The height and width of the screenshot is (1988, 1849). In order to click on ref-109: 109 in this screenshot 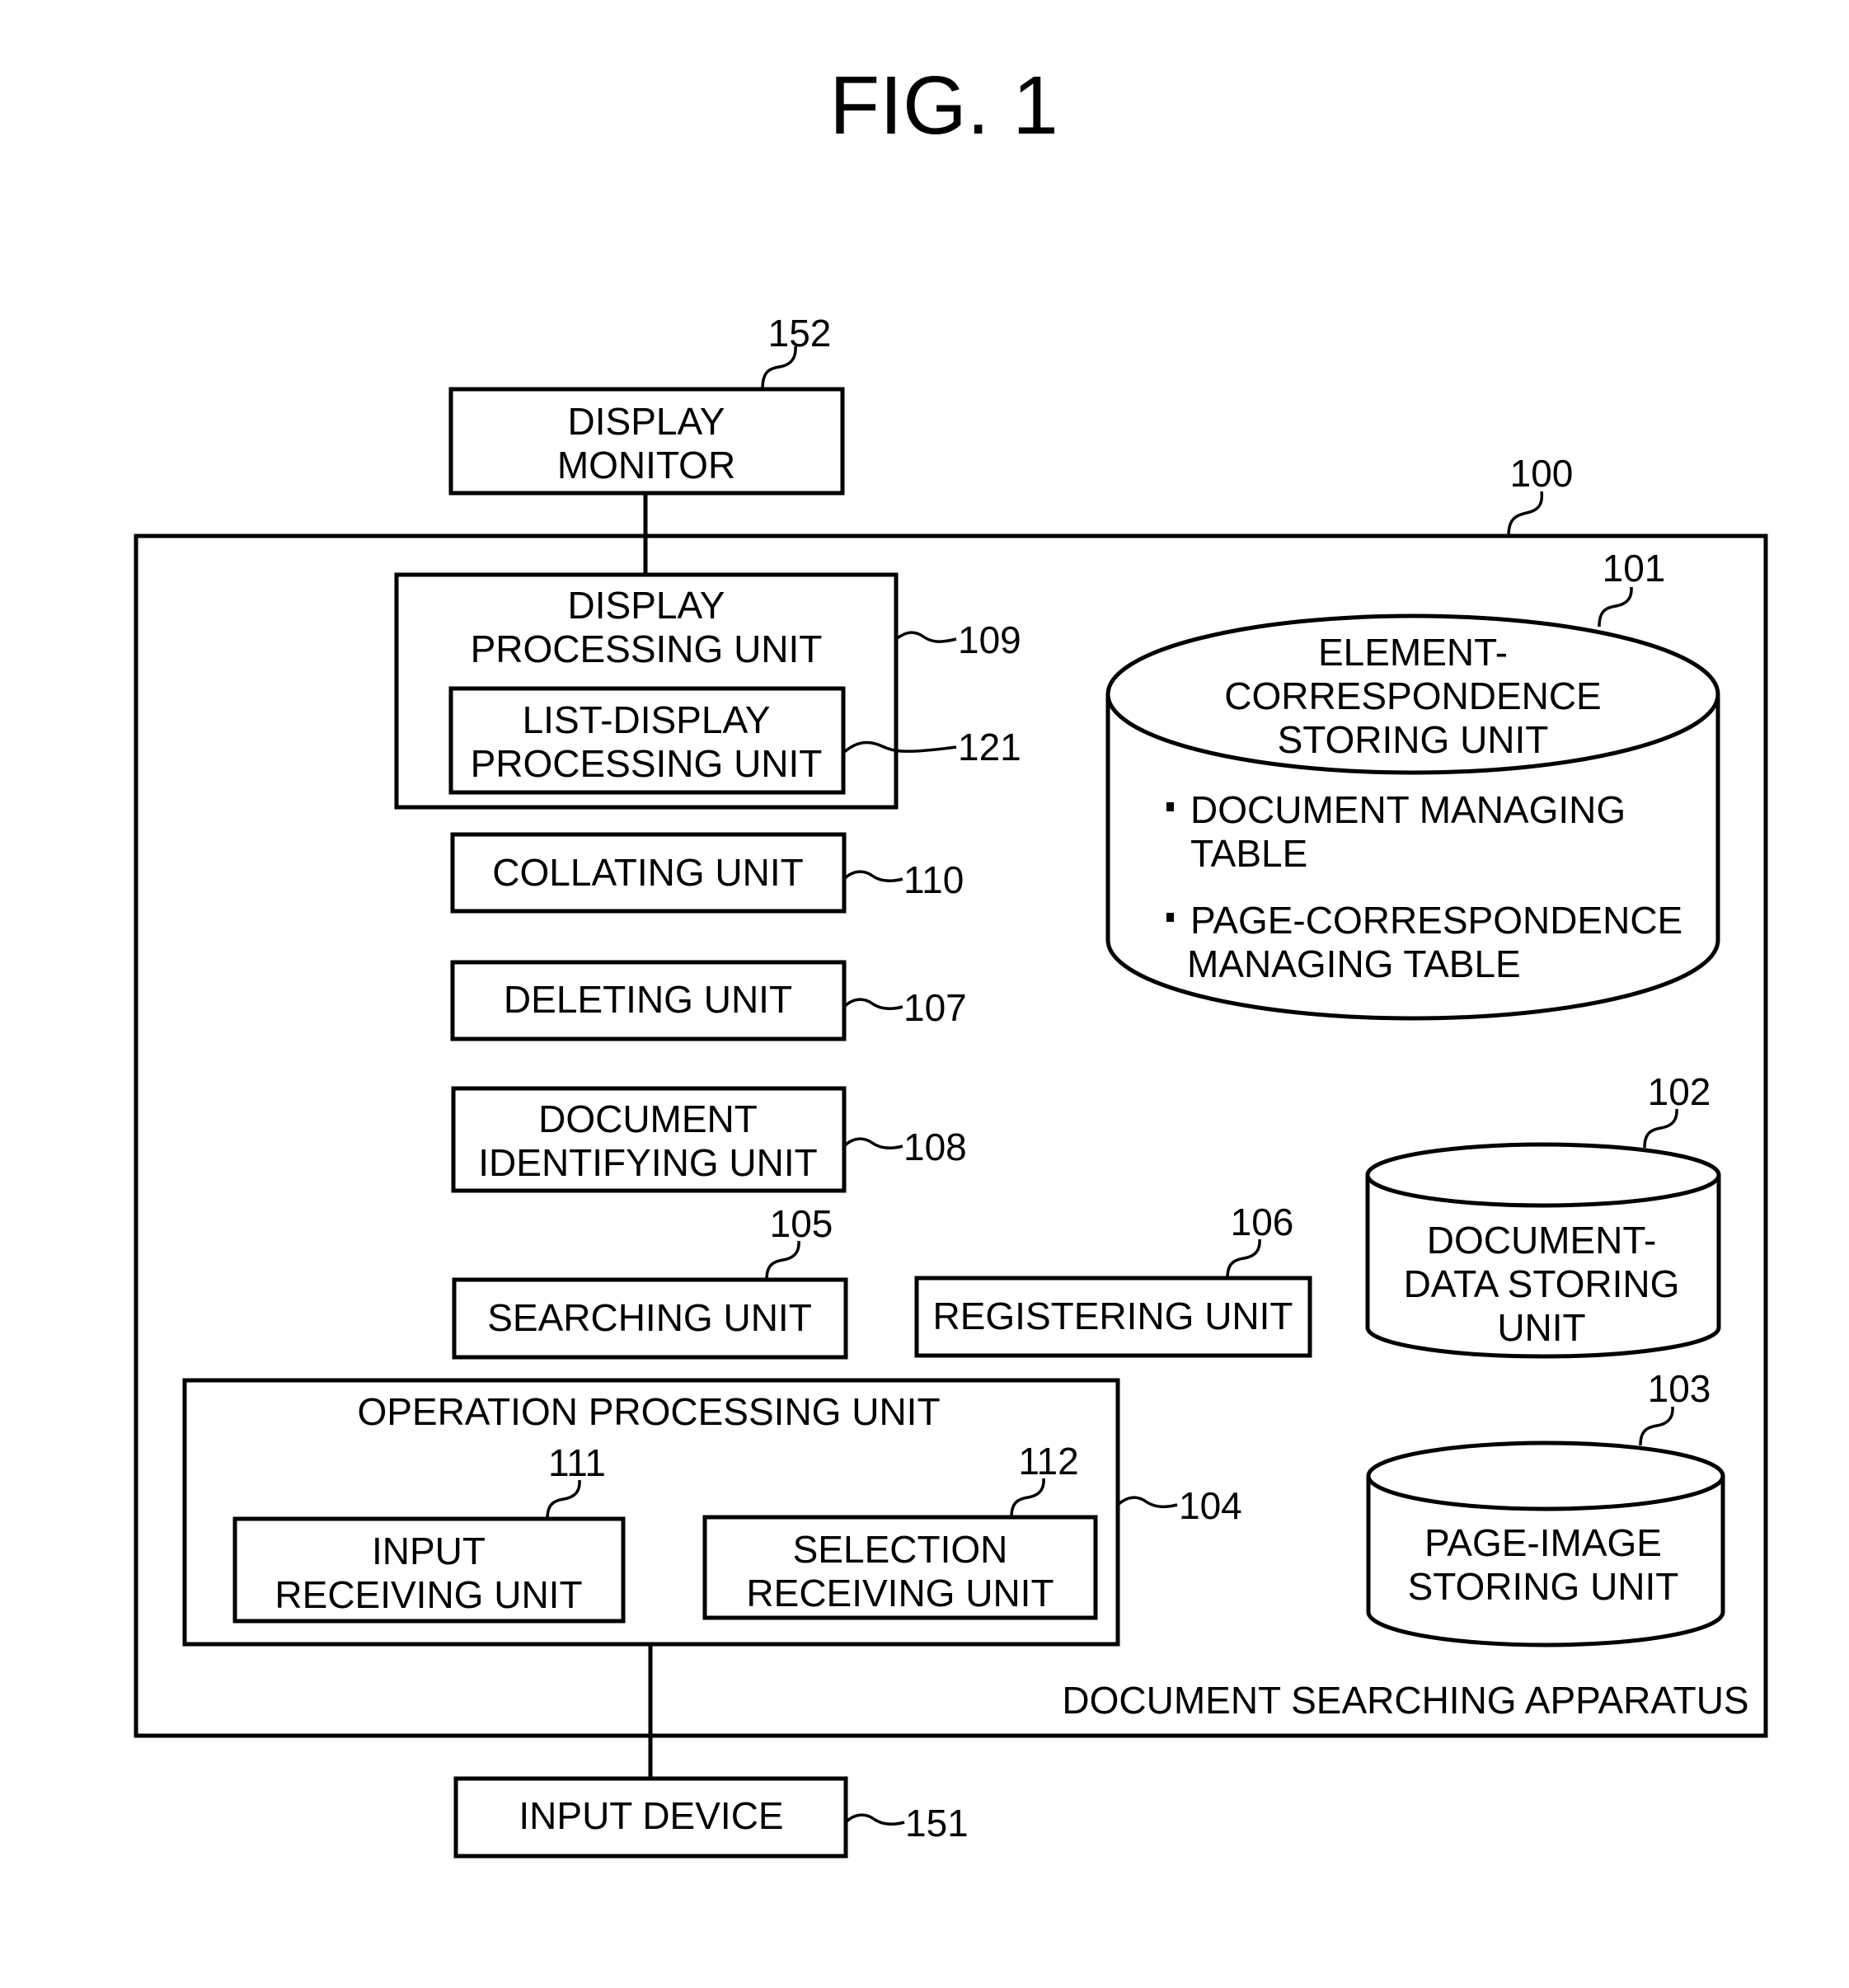, I will do `click(990, 639)`.